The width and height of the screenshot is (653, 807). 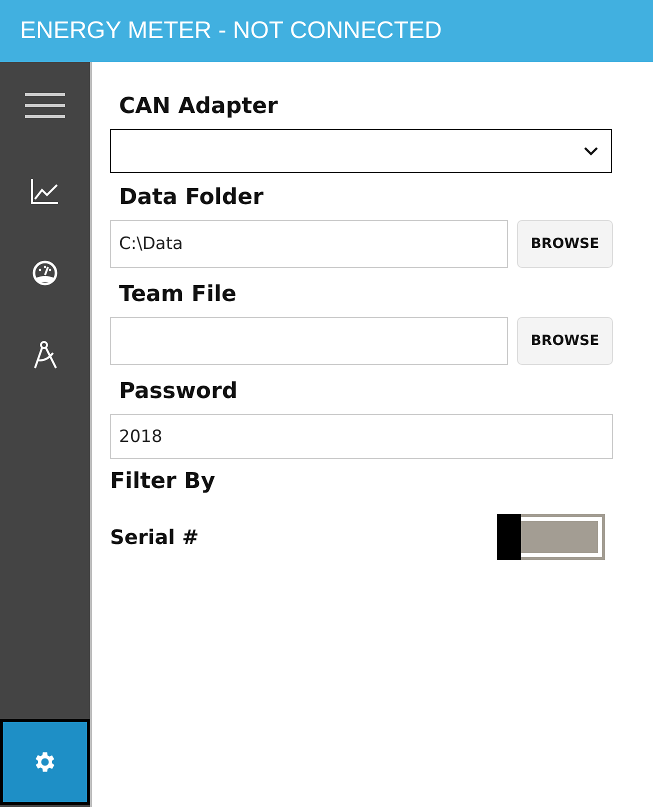 I want to click on input-field: 2018, so click(x=361, y=436).